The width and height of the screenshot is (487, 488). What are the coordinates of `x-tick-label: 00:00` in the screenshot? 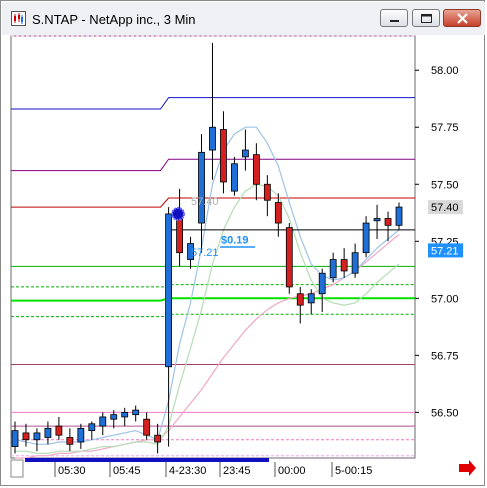 It's located at (292, 471).